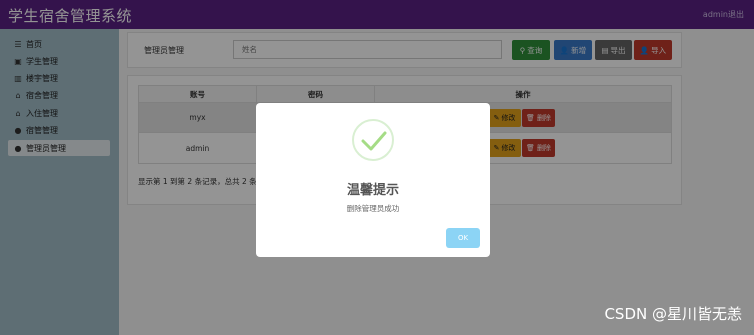 The width and height of the screenshot is (754, 335). Describe the element at coordinates (373, 180) in the screenshot. I see `alert-dialog: 温馨提示 删除管理员成功 OK` at that location.